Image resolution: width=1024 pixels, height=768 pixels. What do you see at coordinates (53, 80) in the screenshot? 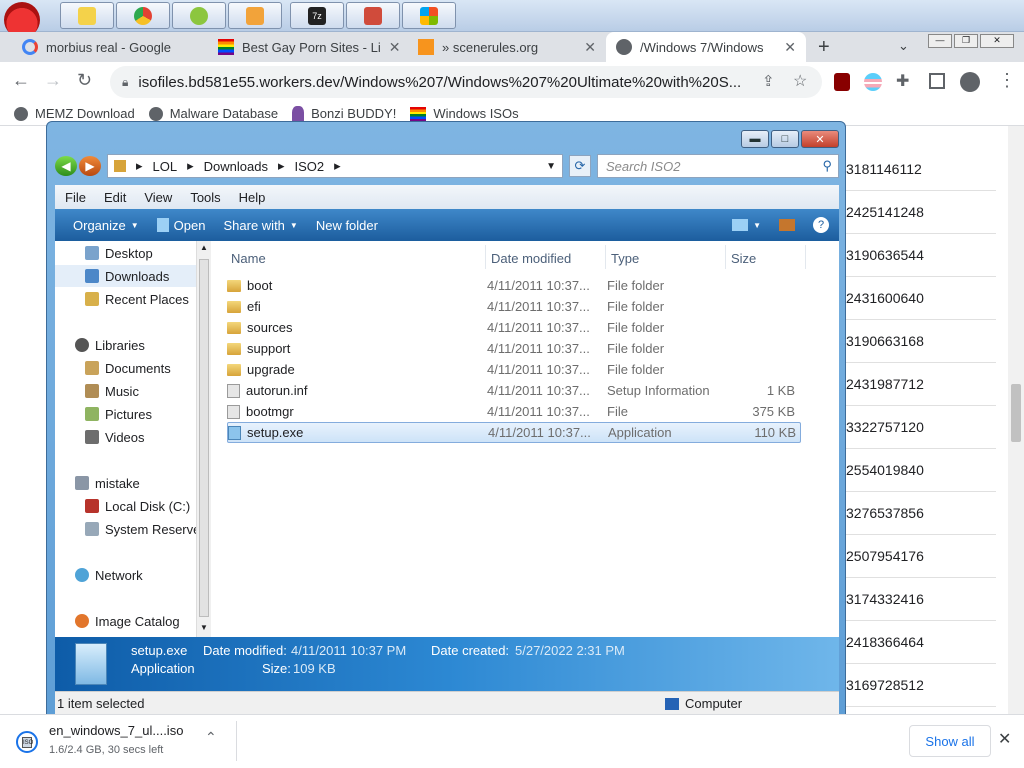
I see `forward-button: →` at bounding box center [53, 80].